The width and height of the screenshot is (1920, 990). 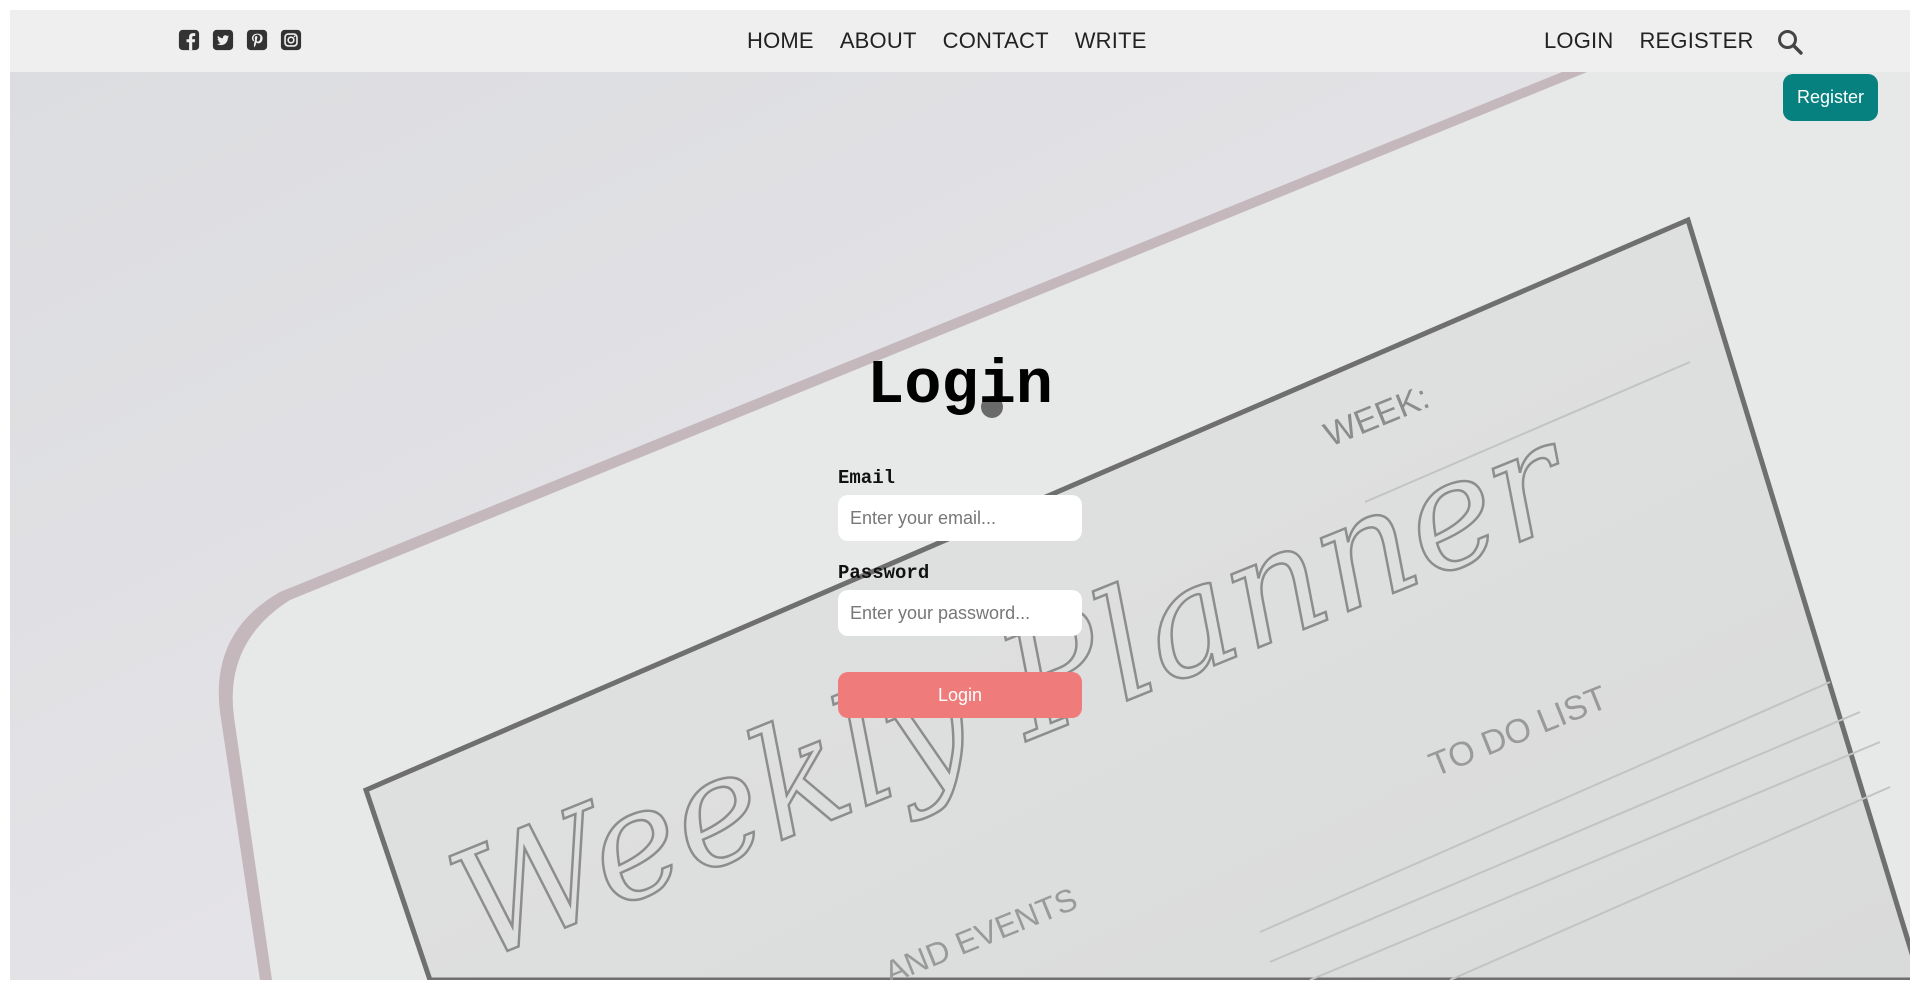 What do you see at coordinates (960, 518) in the screenshot?
I see `email-input` at bounding box center [960, 518].